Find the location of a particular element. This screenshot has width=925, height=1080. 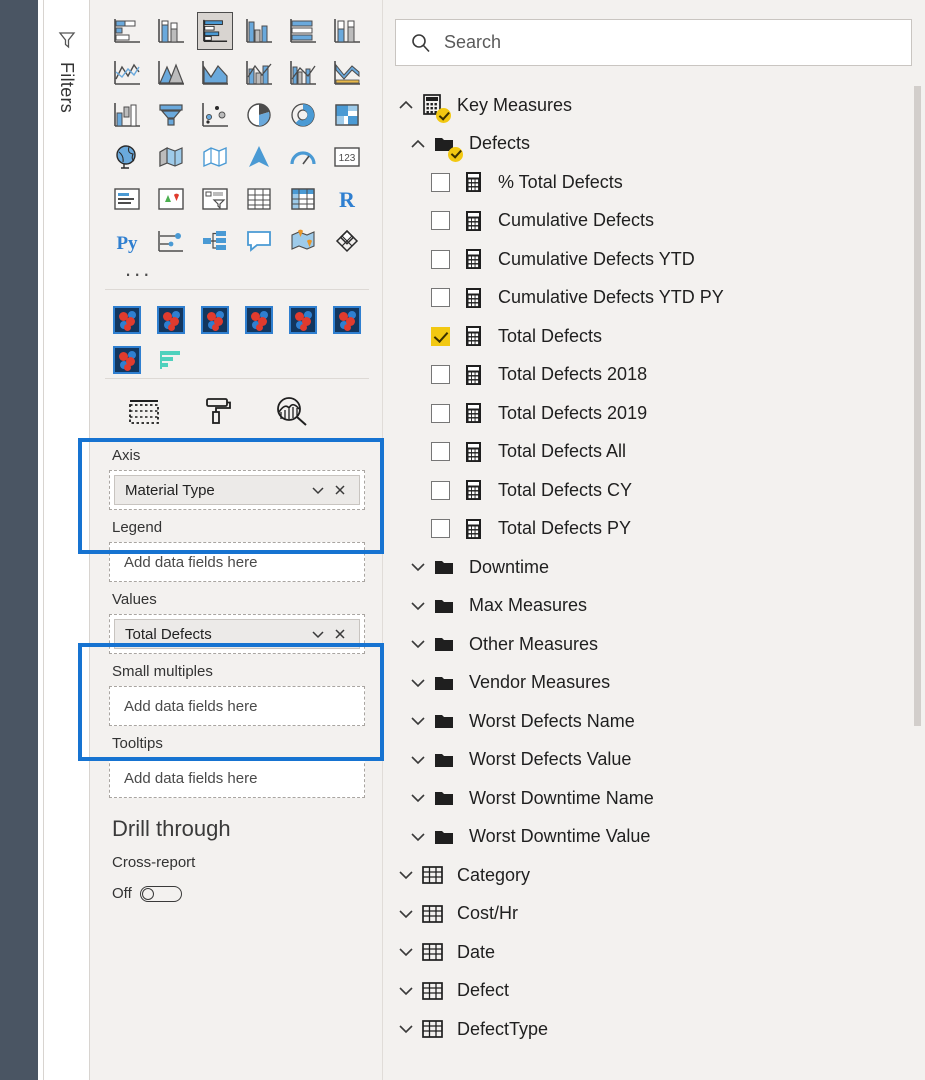

custom-visual-7-icon is located at coordinates (127, 360).